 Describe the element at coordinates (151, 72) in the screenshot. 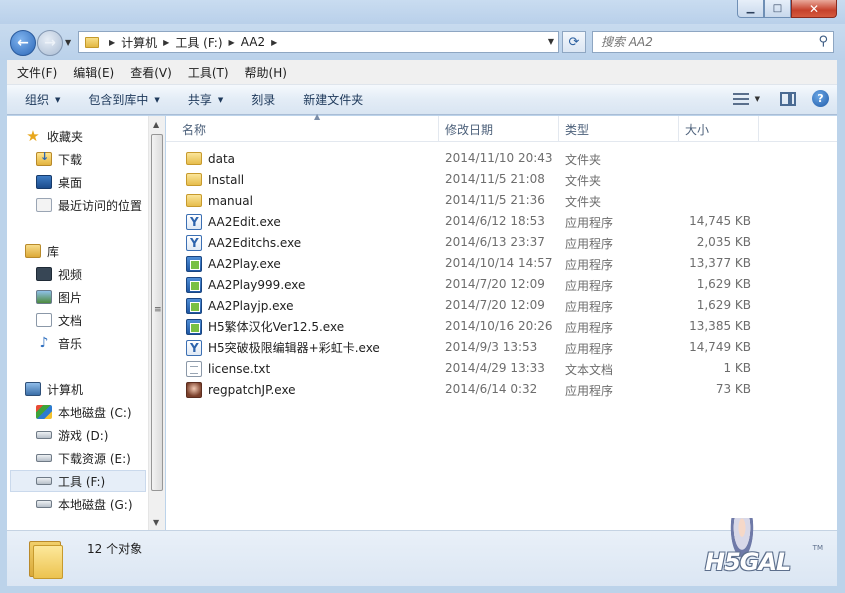

I see `menu-view: 查看(V)` at that location.